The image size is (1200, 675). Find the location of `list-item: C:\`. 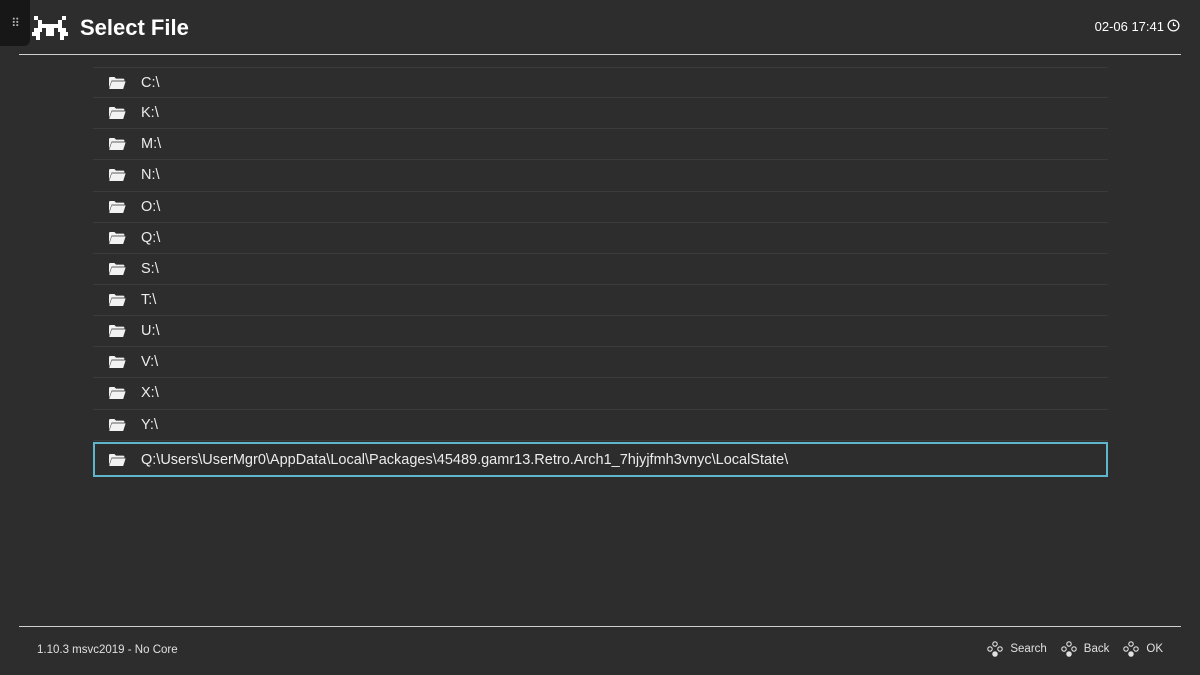

list-item: C:\ is located at coordinates (600, 83).